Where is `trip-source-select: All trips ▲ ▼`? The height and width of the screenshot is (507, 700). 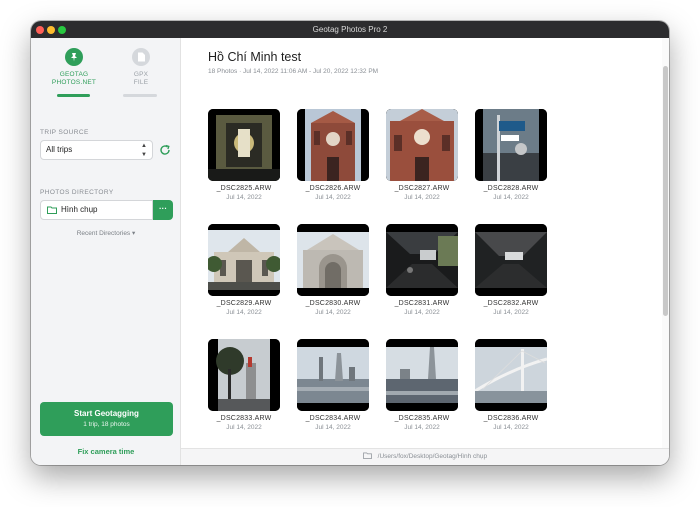
trip-source-select: All trips ▲ ▼ is located at coordinates (96, 150).